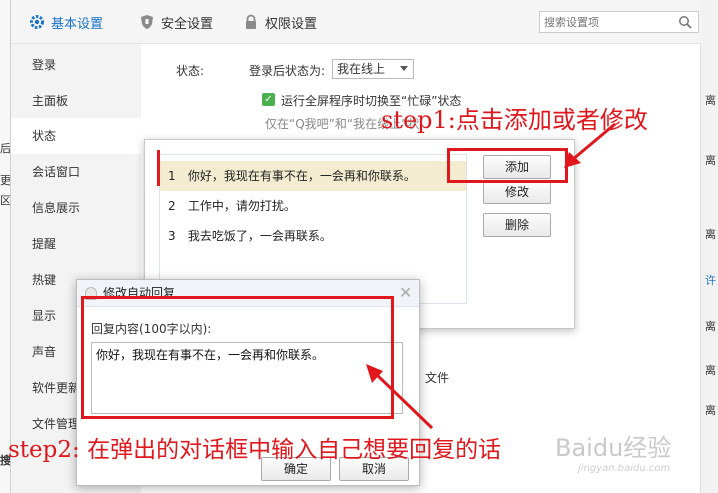 Image resolution: width=718 pixels, height=493 pixels. I want to click on reply-item-text: 你好，我现在有事不在，一会再和你联系。, so click(301, 176).